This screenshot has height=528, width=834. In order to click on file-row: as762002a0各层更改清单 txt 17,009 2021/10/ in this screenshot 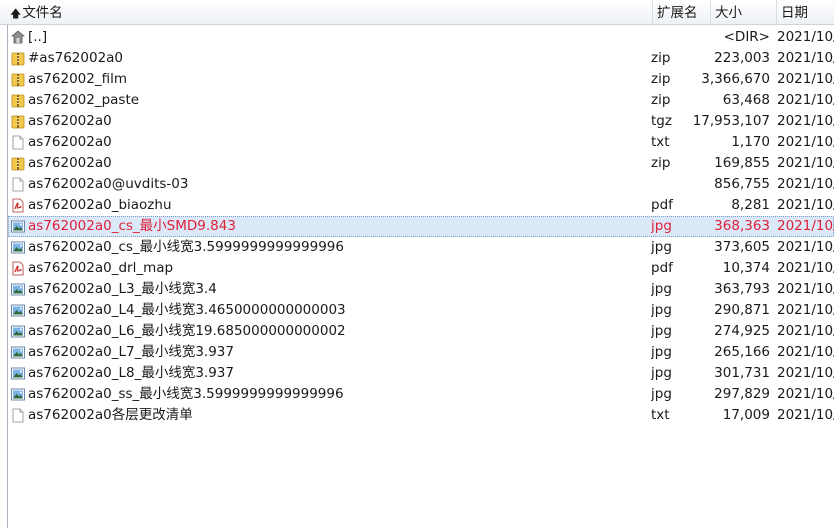, I will do `click(421, 415)`.